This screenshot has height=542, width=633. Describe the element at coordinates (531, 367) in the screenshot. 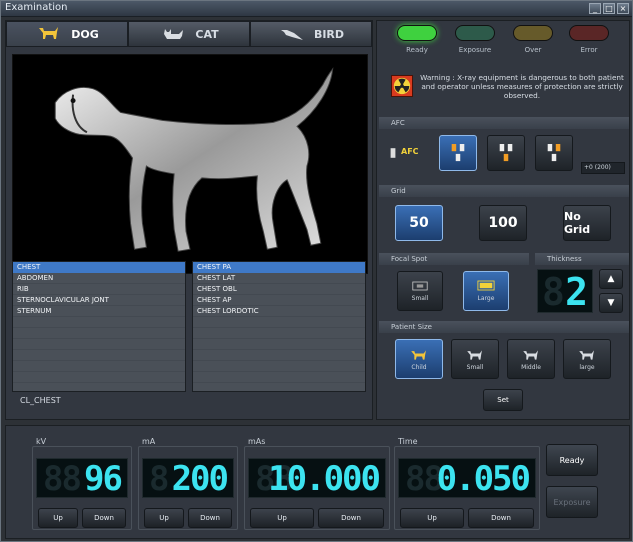

I see `patient-middle-label: Middle` at that location.